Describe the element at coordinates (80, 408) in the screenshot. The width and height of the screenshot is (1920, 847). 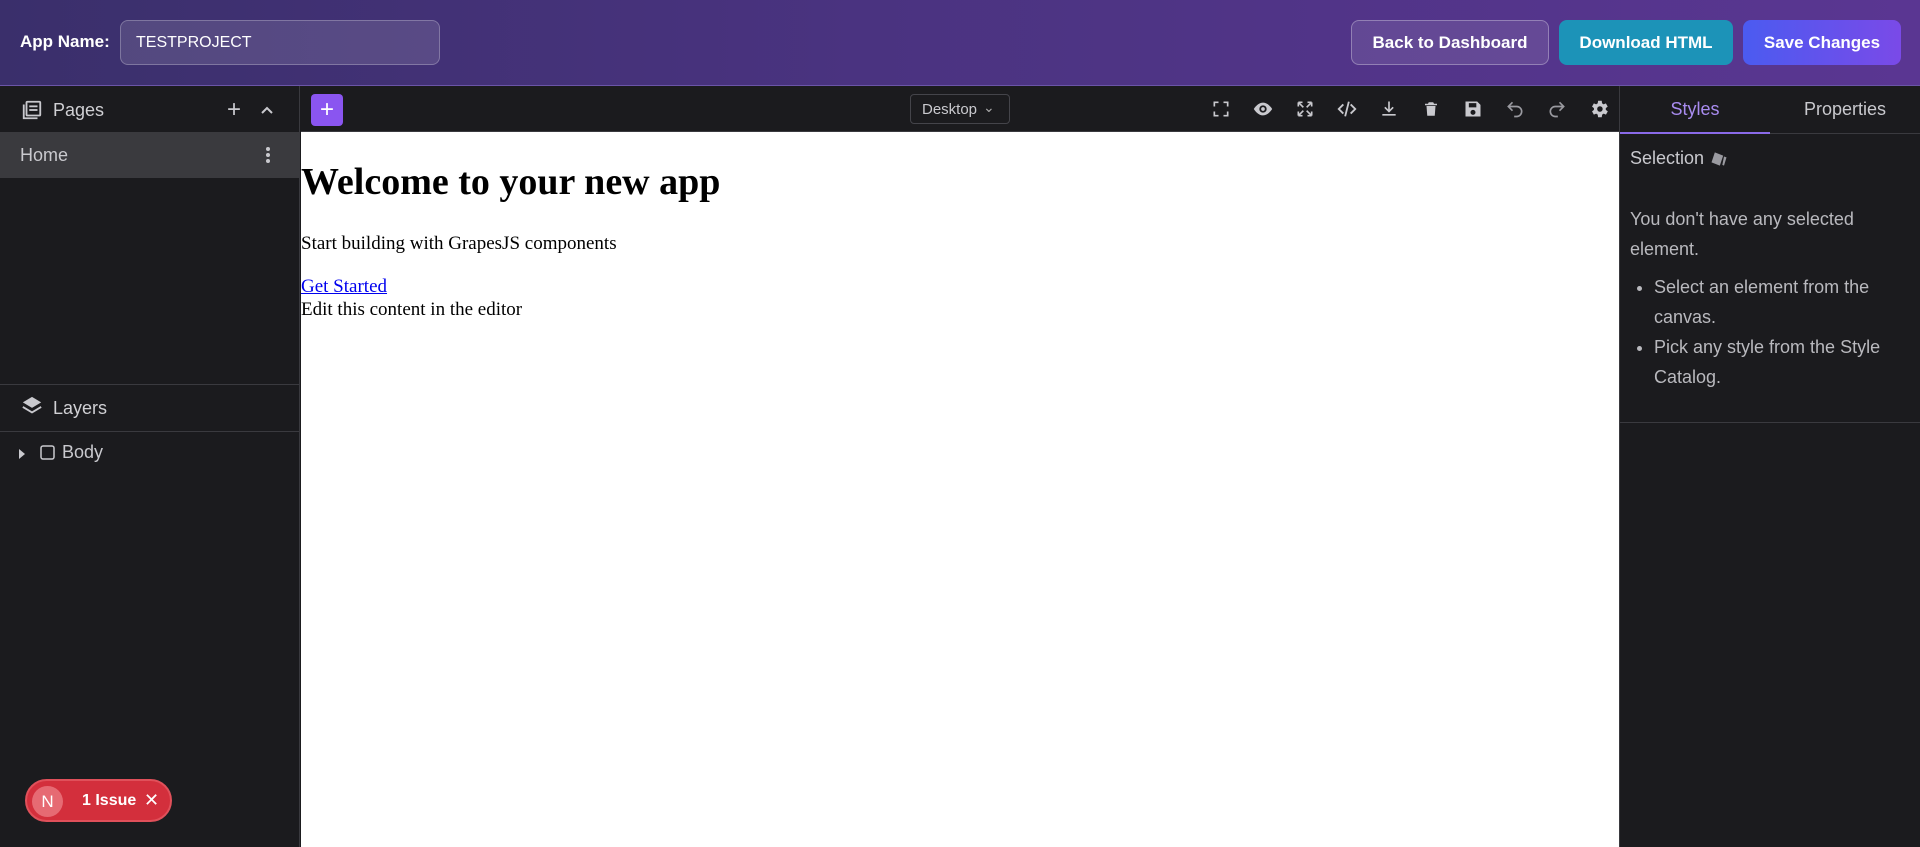
I see `layers-title: Layers` at that location.